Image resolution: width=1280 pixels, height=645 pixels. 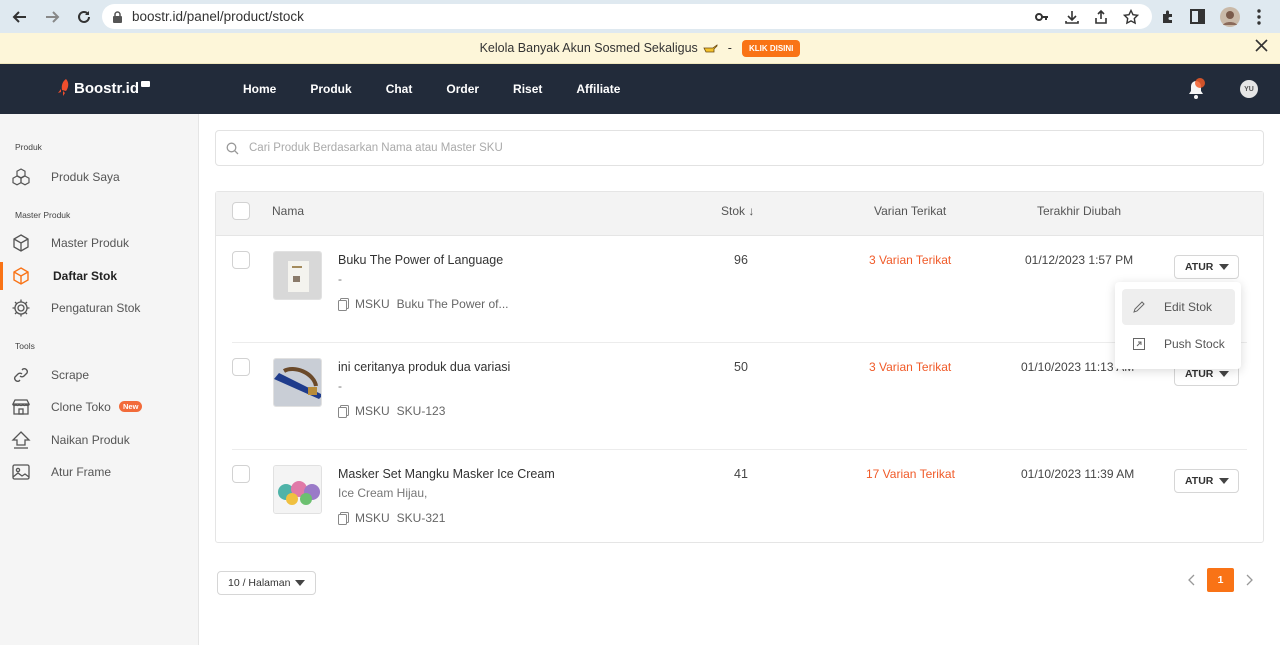 What do you see at coordinates (1131, 16) in the screenshot?
I see `star-icon` at bounding box center [1131, 16].